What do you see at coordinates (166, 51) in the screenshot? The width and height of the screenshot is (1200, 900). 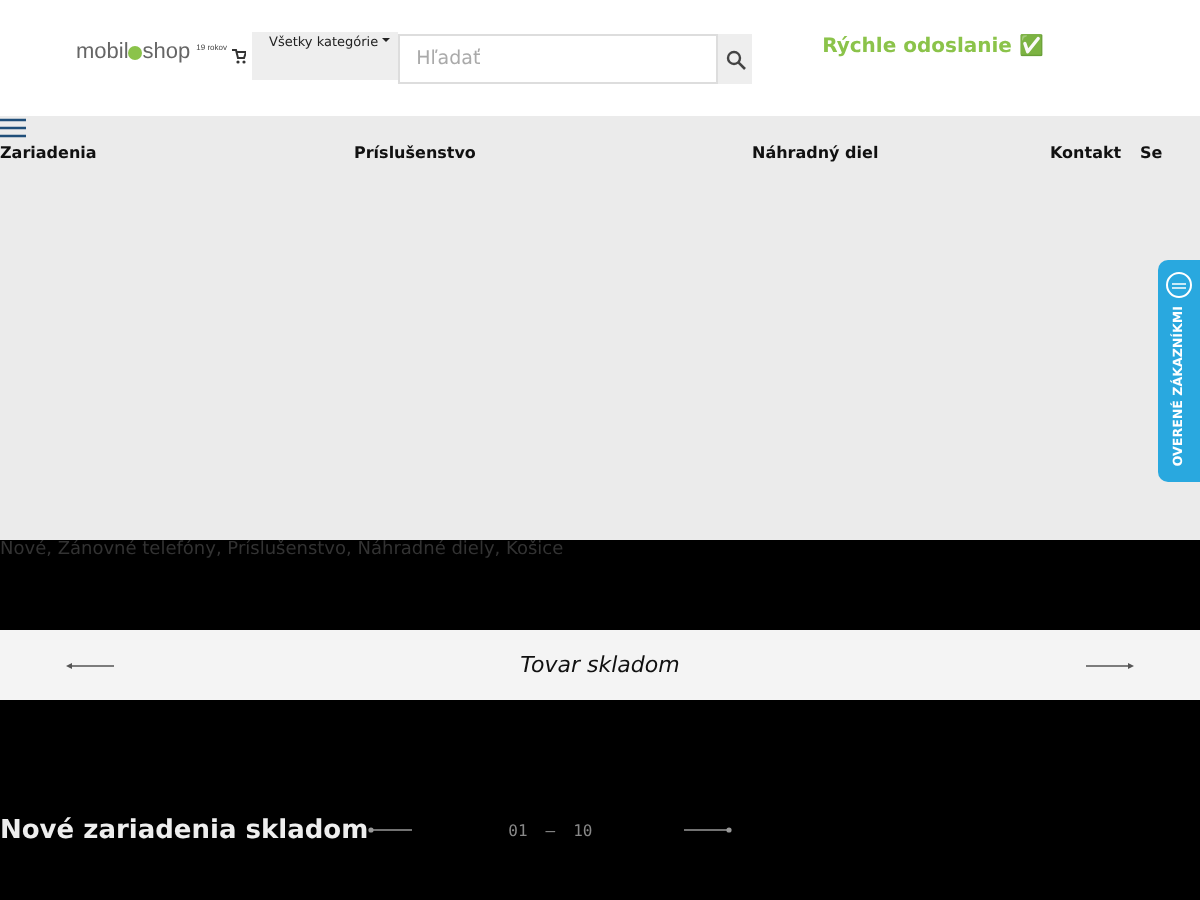 I see `logo-text: shop` at bounding box center [166, 51].